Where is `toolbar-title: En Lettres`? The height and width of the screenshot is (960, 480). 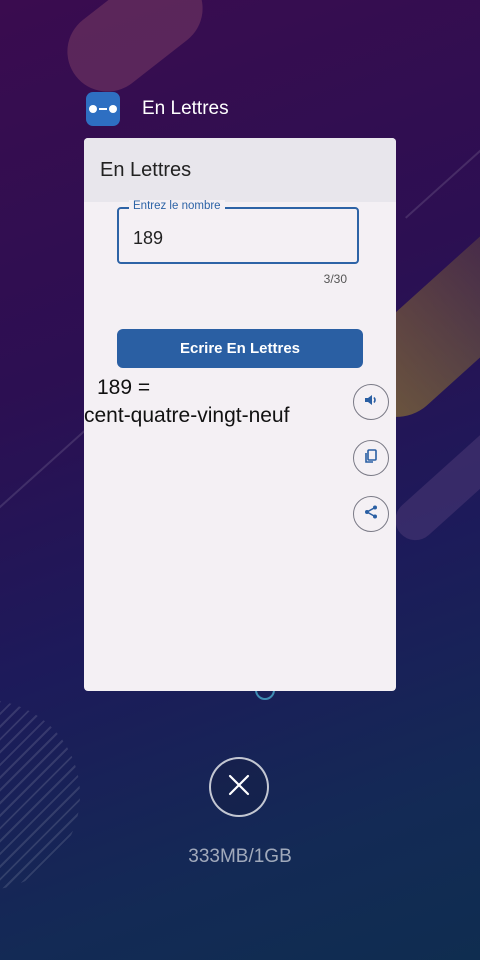 toolbar-title: En Lettres is located at coordinates (146, 169).